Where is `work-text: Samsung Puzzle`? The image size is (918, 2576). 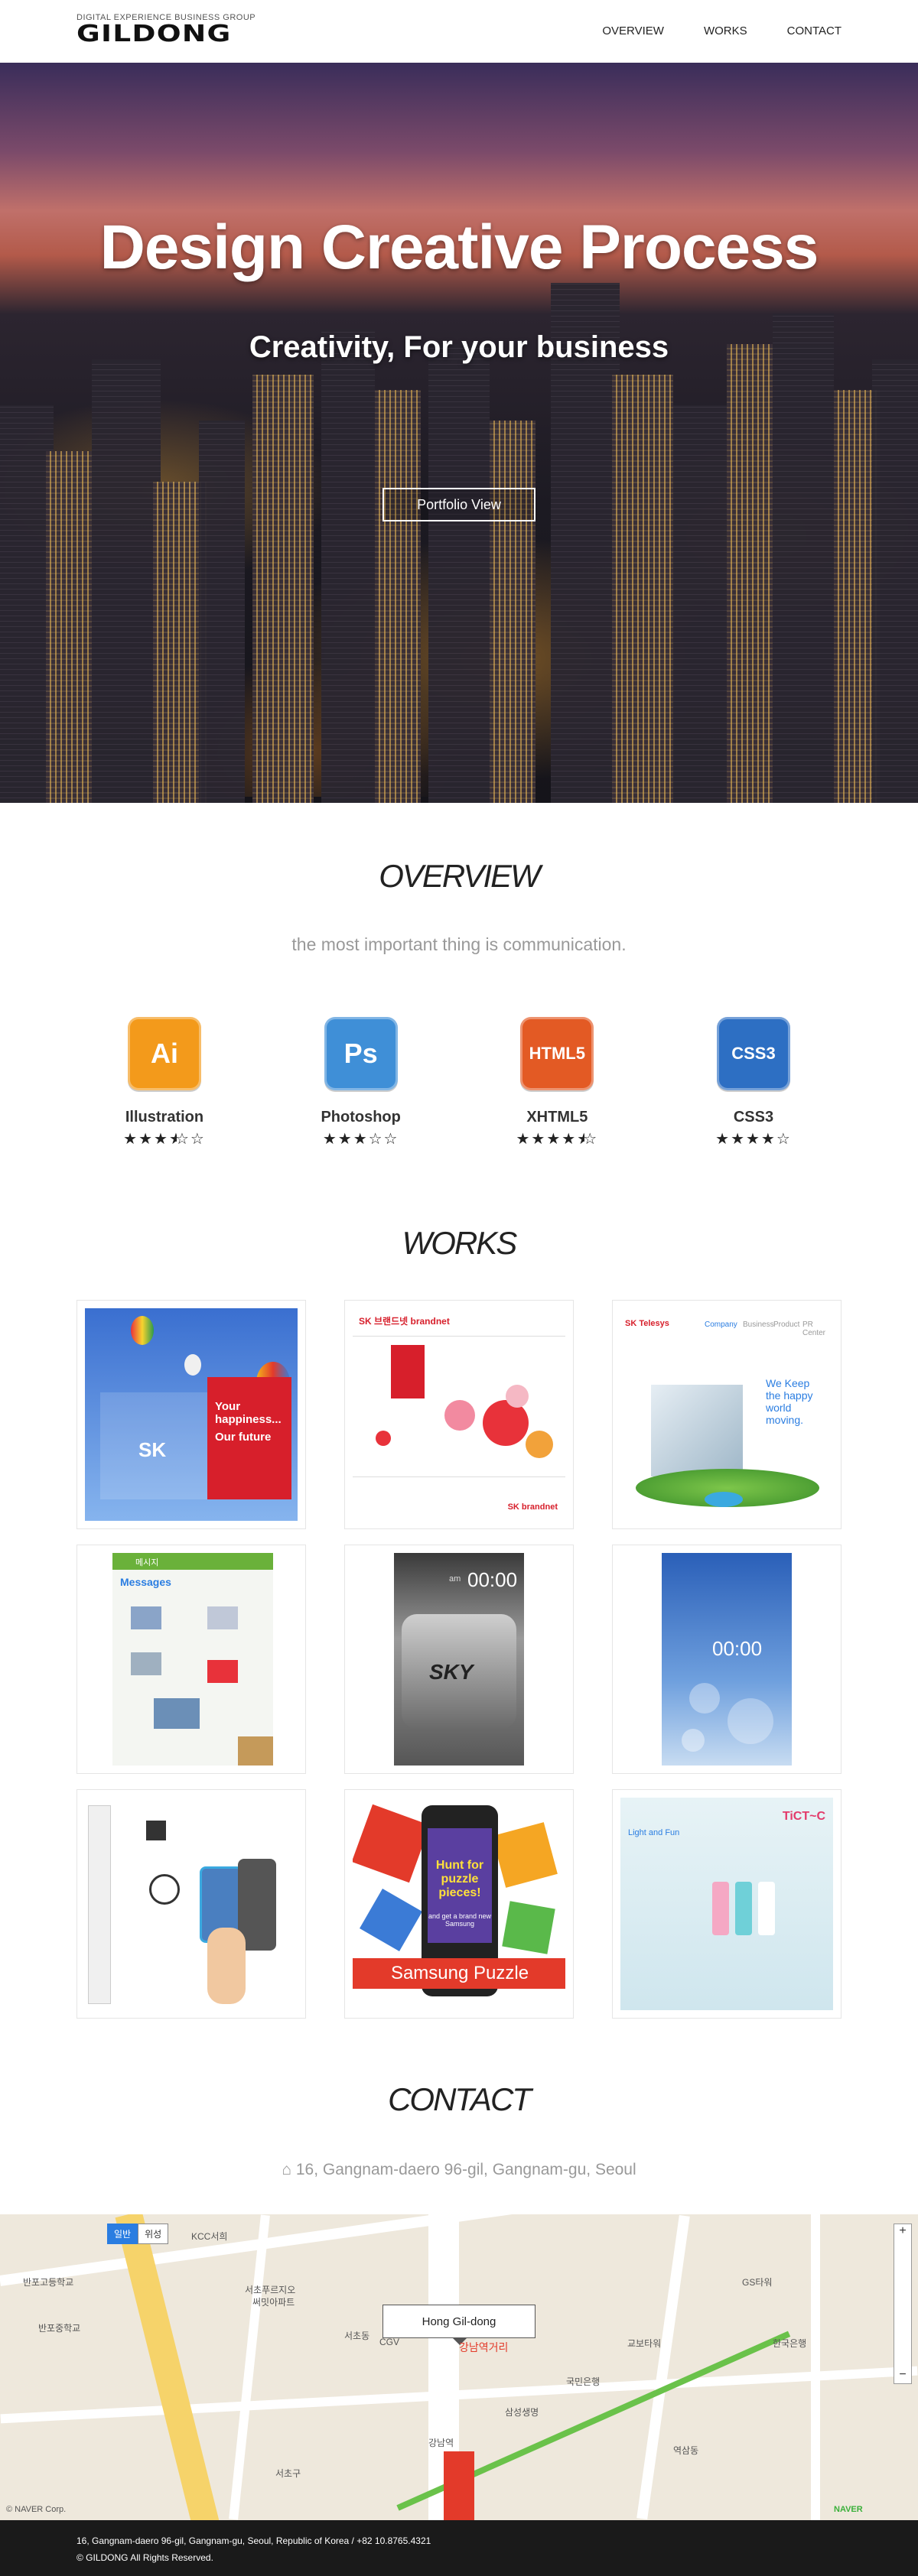 work-text: Samsung Puzzle is located at coordinates (459, 1974).